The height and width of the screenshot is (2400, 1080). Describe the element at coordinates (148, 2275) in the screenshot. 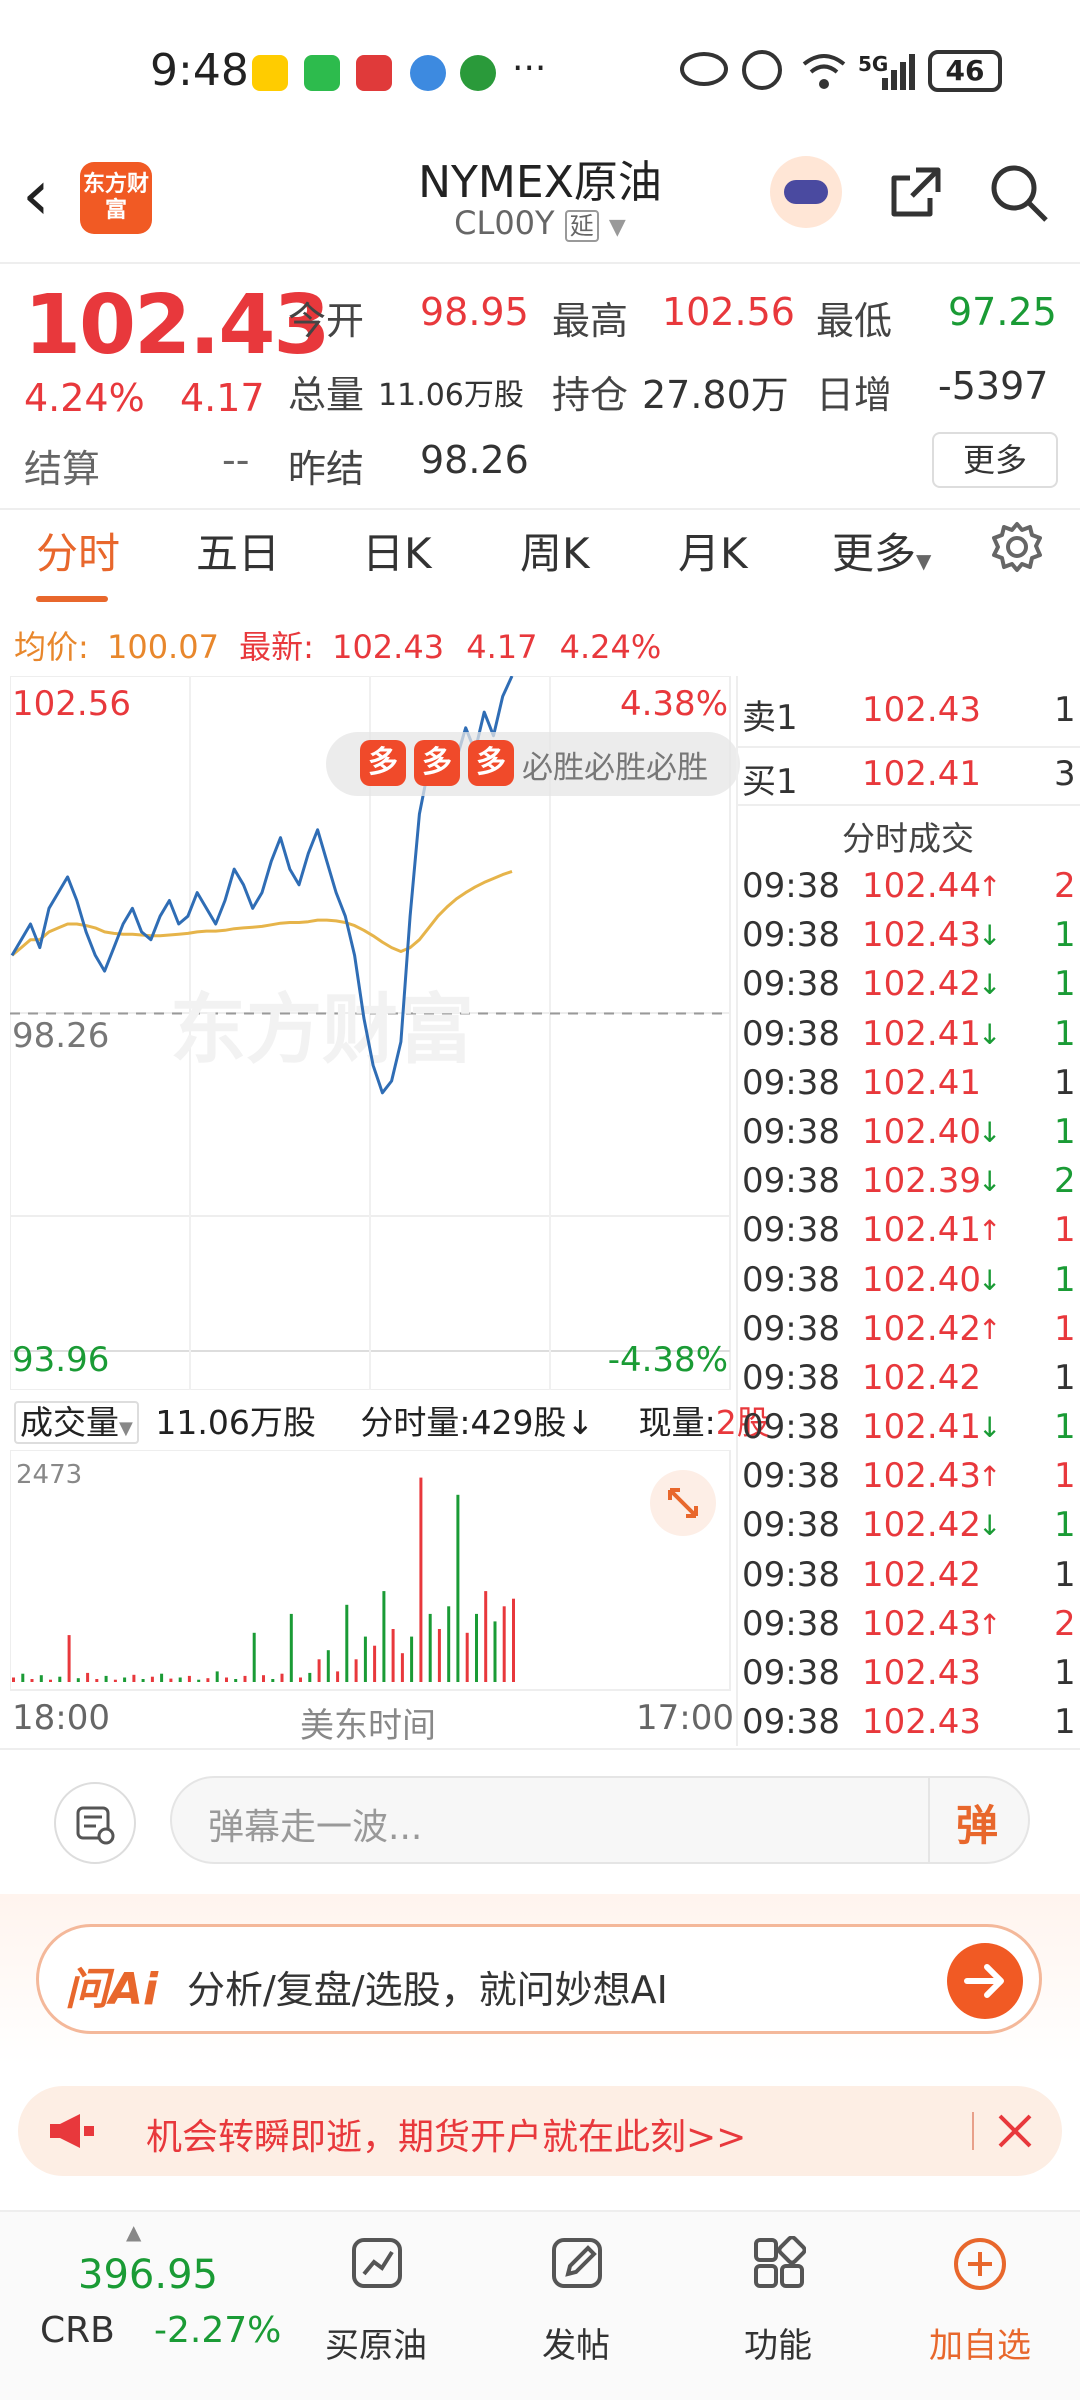

I see `crb-index-value: 396.95` at that location.